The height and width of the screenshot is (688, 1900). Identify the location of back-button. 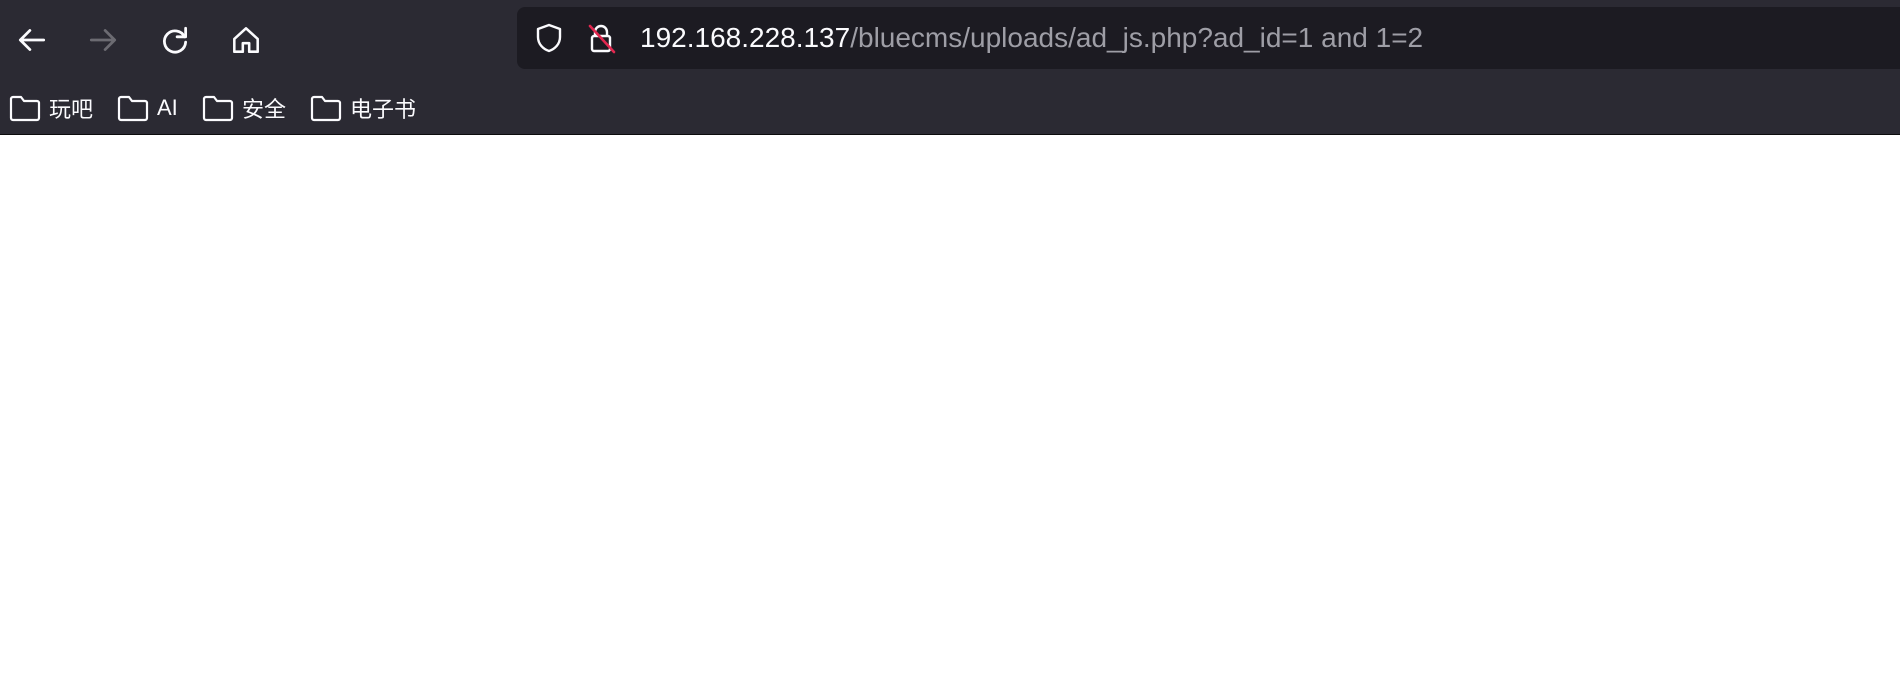
(32, 40).